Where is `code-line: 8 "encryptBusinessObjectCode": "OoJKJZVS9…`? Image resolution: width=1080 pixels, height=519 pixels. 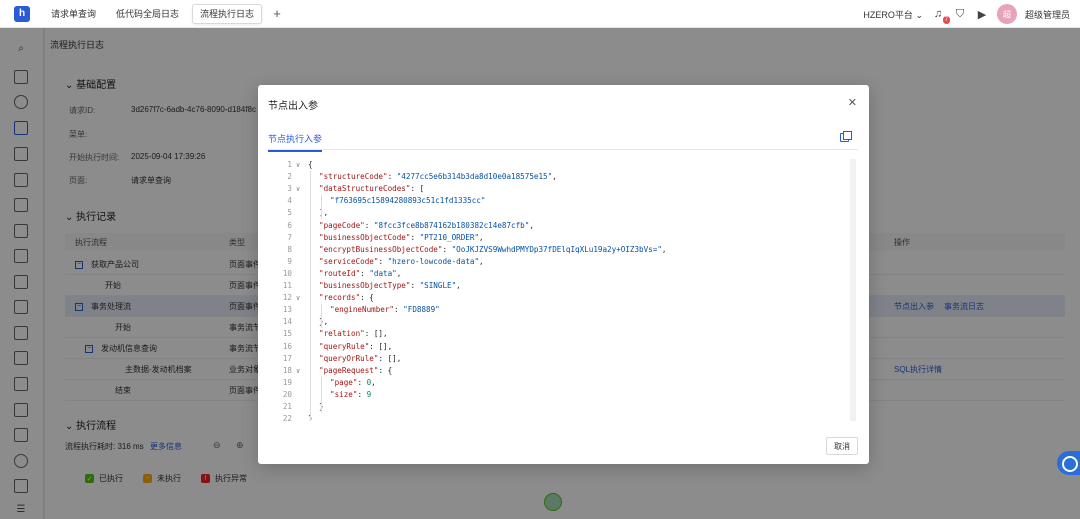 code-line: 8 "encryptBusinessObjectCode": "OoJKJZVS9… is located at coordinates (560, 250).